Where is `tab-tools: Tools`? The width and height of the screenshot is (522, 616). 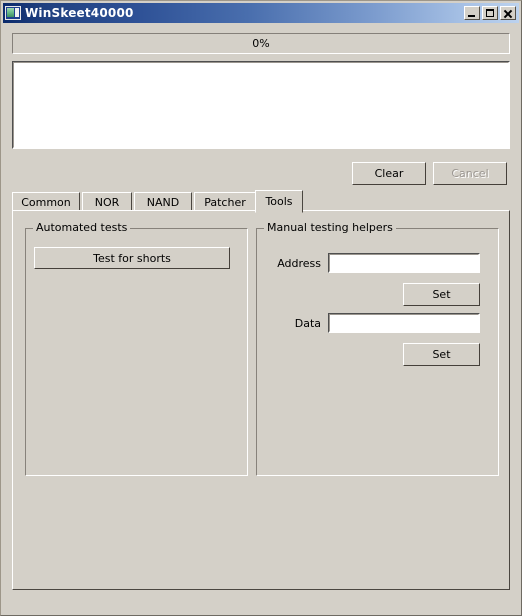
tab-tools: Tools is located at coordinates (279, 201).